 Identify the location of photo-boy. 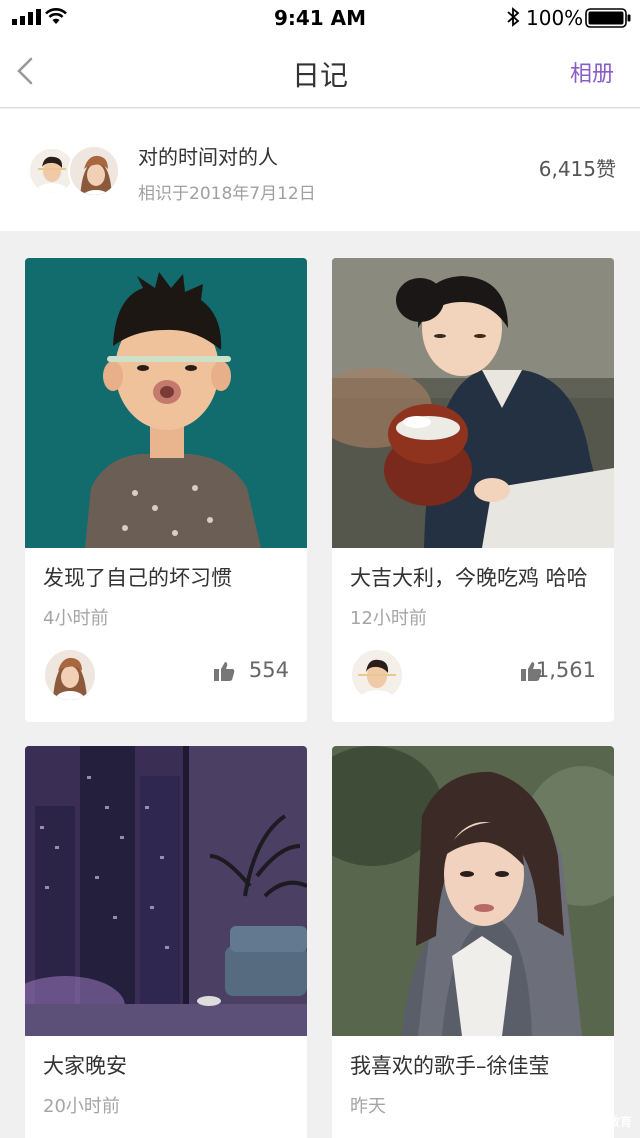
(166, 403).